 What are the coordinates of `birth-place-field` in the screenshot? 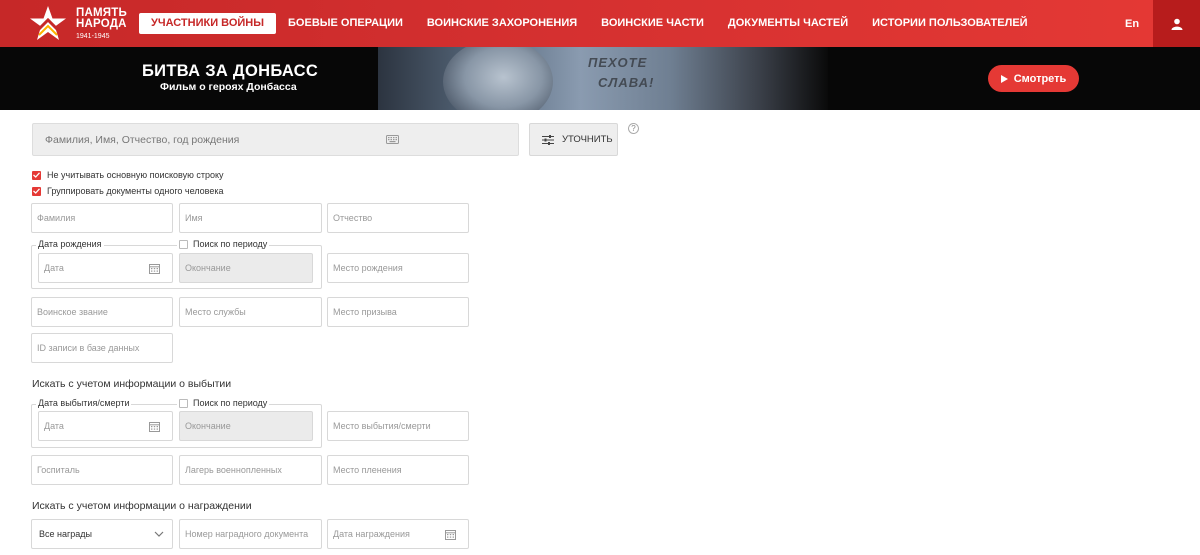 It's located at (398, 268).